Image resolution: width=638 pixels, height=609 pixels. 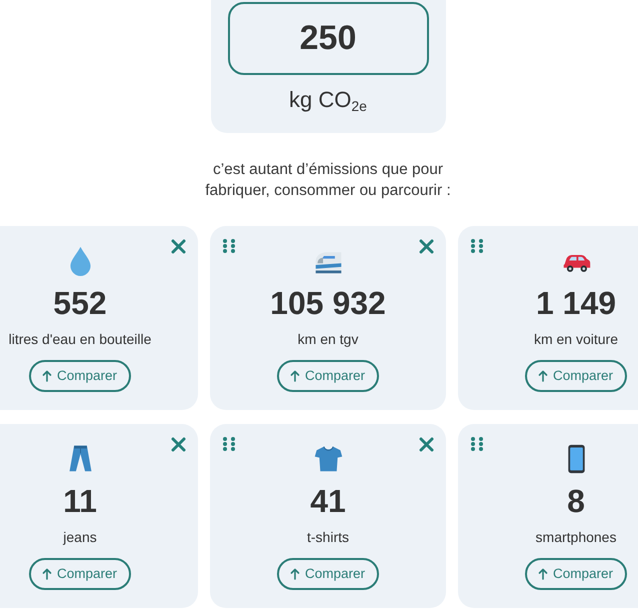 I want to click on comparison-label: t-shirts, so click(x=328, y=537).